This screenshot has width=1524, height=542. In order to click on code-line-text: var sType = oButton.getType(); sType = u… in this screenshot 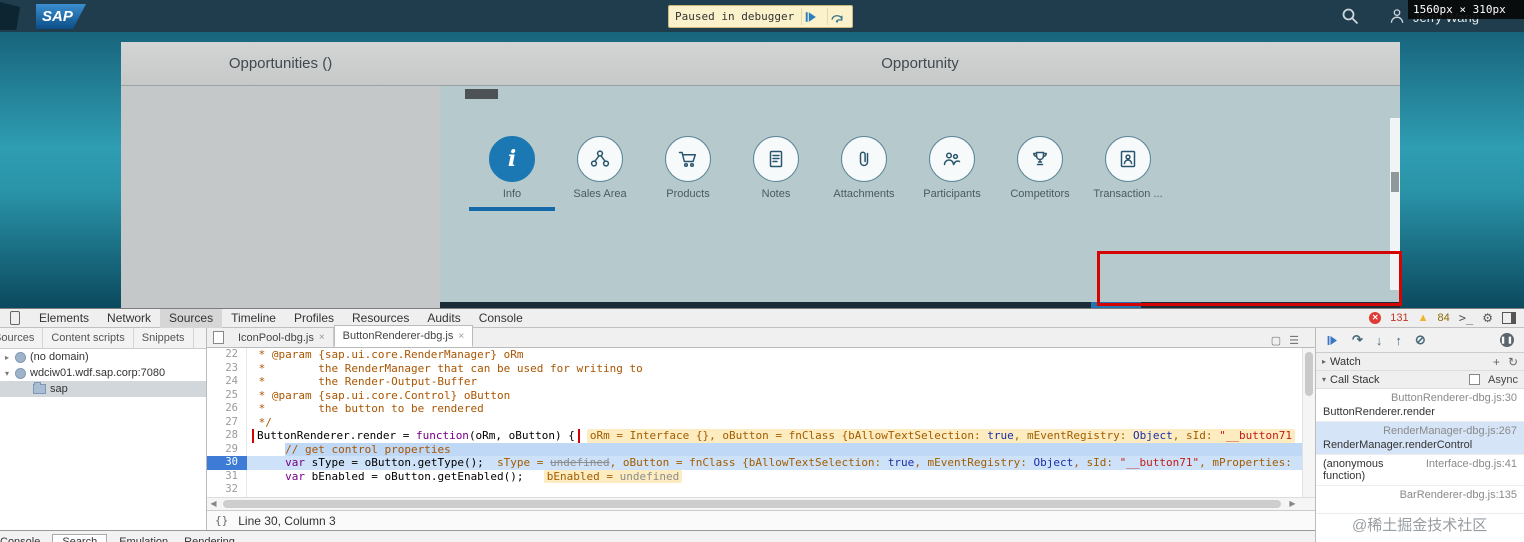, I will do `click(774, 463)`.